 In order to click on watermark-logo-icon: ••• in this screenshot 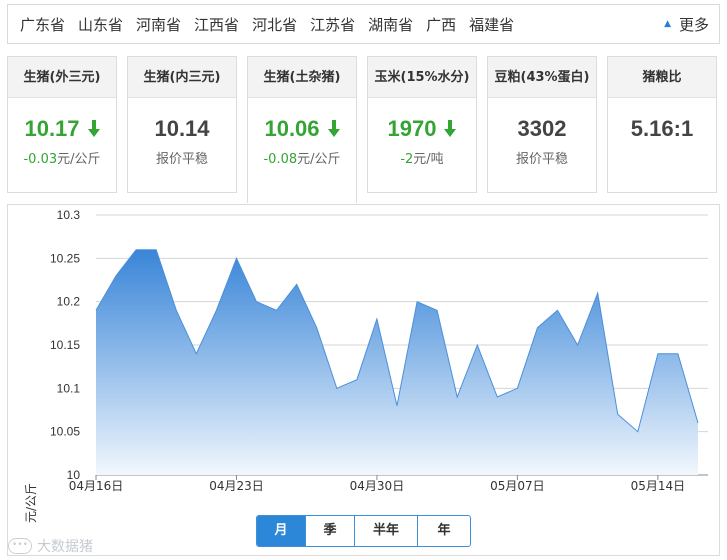, I will do `click(20, 546)`.